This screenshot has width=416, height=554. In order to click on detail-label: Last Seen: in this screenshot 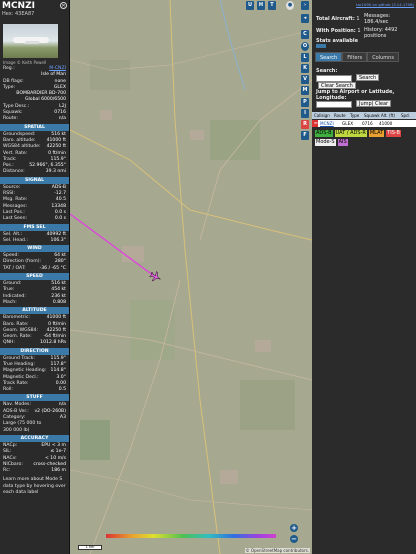, I will do `click(15, 219)`.